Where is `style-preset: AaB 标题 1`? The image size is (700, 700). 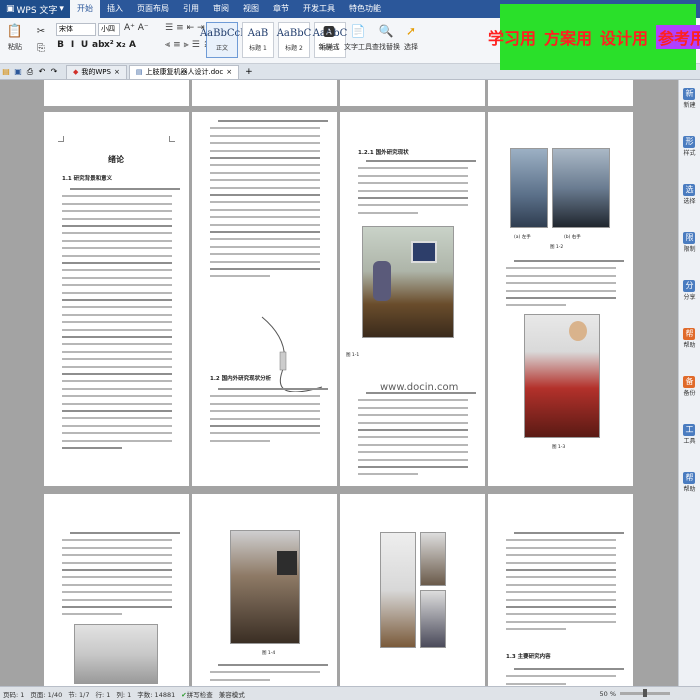 style-preset: AaB 标题 1 is located at coordinates (258, 40).